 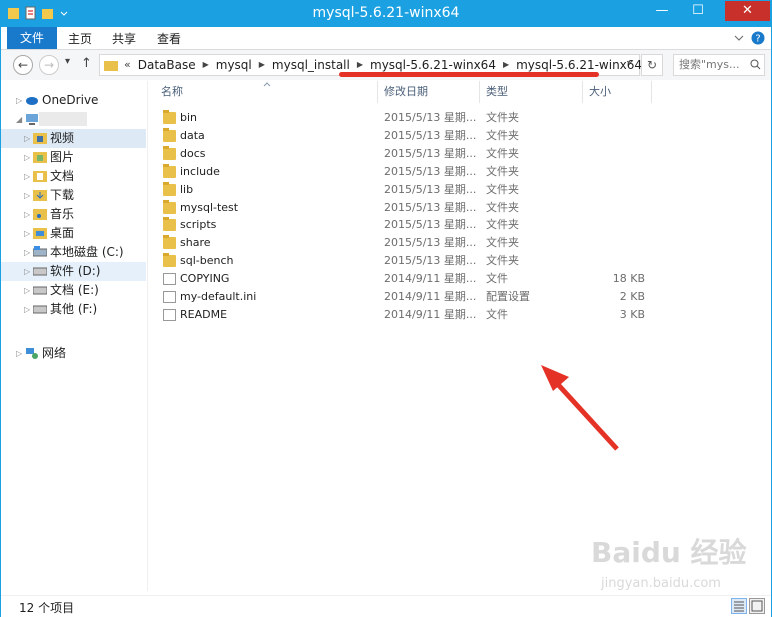 I want to click on tab-share: 共享, so click(x=124, y=39).